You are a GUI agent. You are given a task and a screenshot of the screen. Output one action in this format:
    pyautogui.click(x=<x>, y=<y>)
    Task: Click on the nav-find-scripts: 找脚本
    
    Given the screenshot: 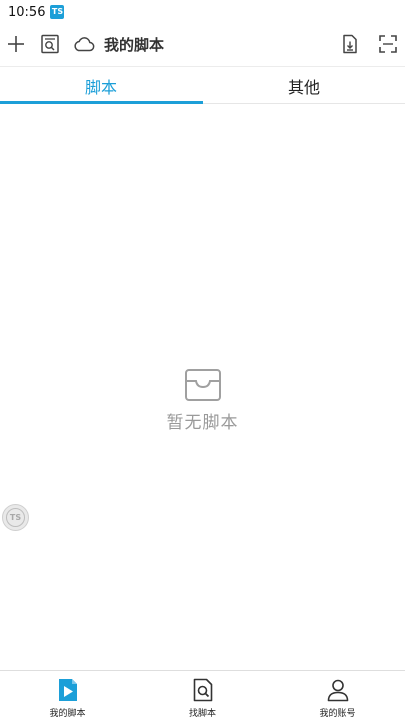 What is the action you would take?
    pyautogui.click(x=202, y=695)
    